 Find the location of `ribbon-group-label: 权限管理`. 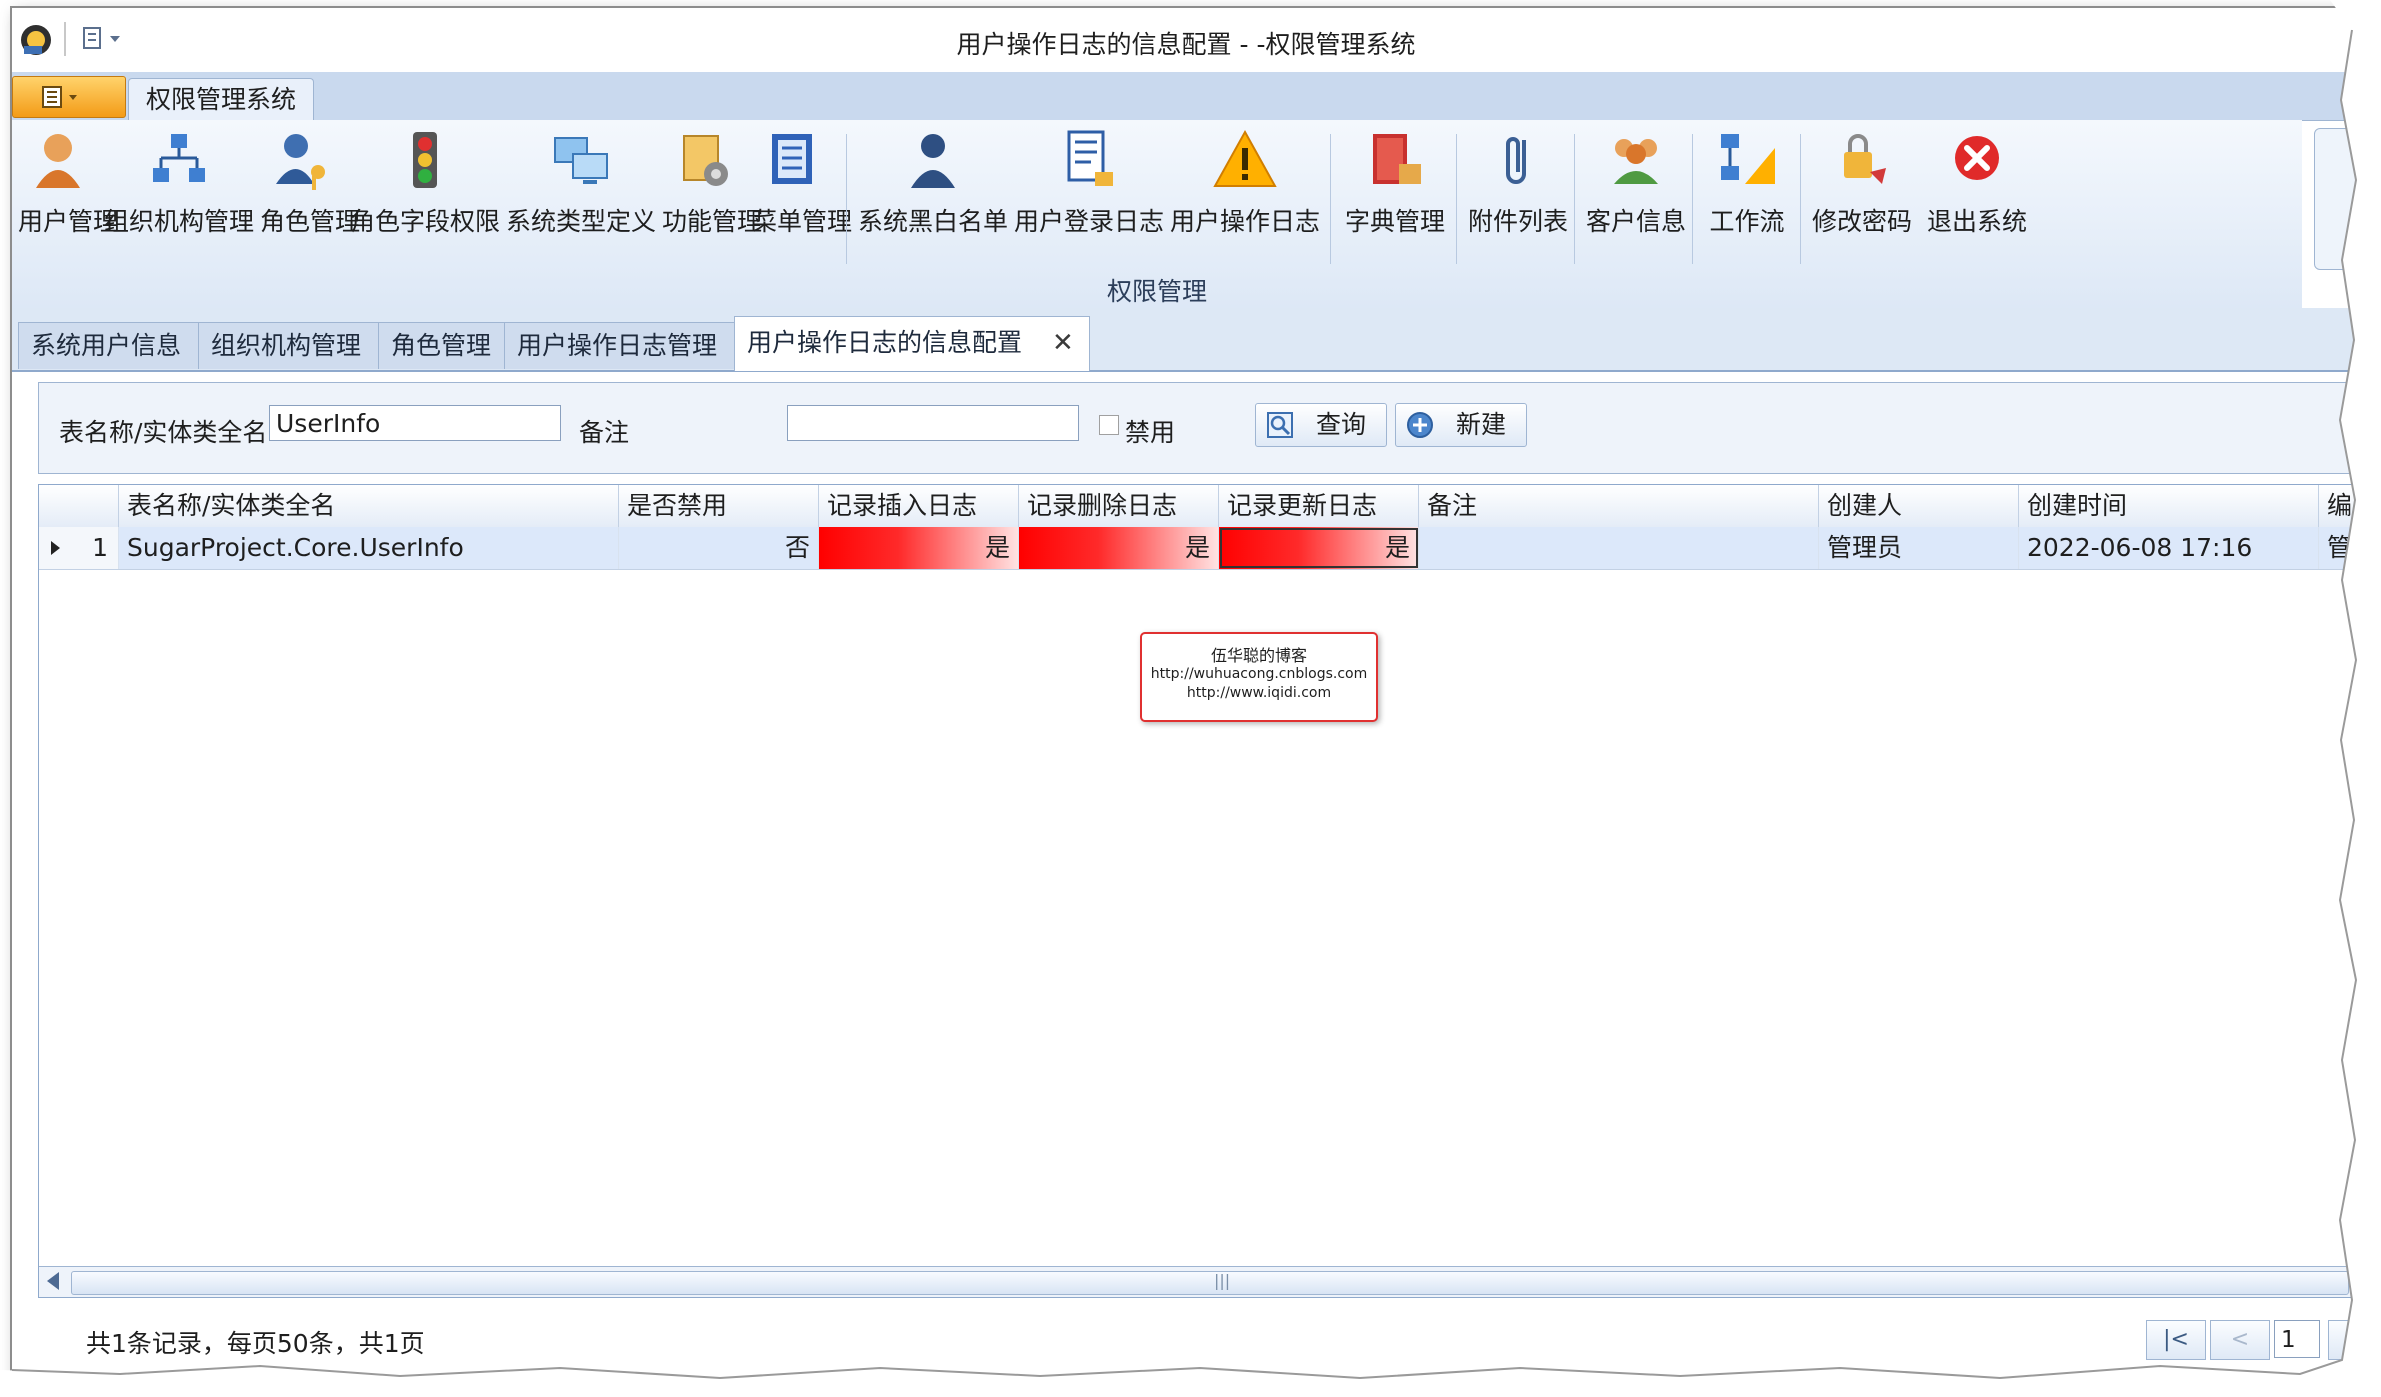

ribbon-group-label: 权限管理 is located at coordinates (1156, 291).